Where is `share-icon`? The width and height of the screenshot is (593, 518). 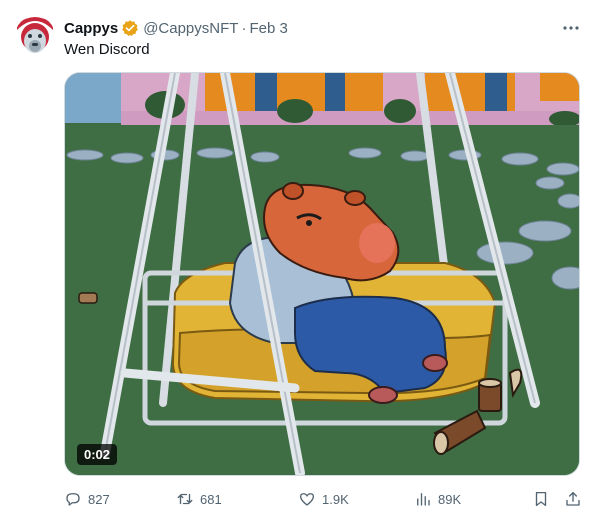 share-icon is located at coordinates (573, 498).